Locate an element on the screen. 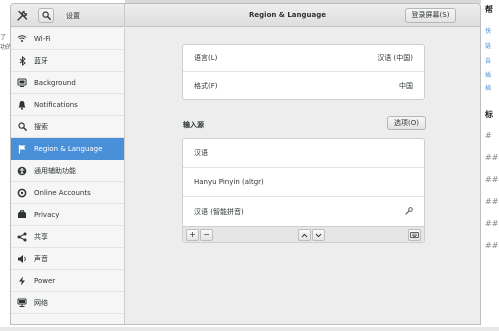 Image resolution: width=499 pixels, height=331 pixels. sidebar-item-label: Wi-Fi is located at coordinates (42, 38).